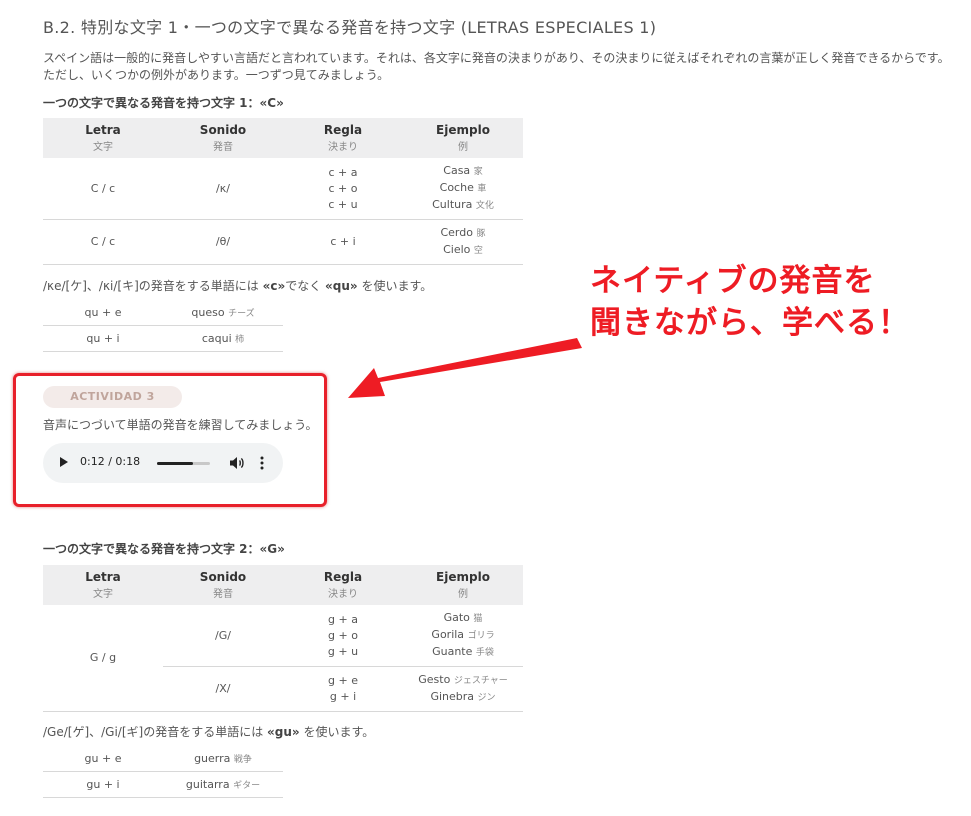 This screenshot has width=971, height=816. I want to click on cell-ejemplo: Gesto ジェスチャー Ginebra ジン, so click(463, 689).